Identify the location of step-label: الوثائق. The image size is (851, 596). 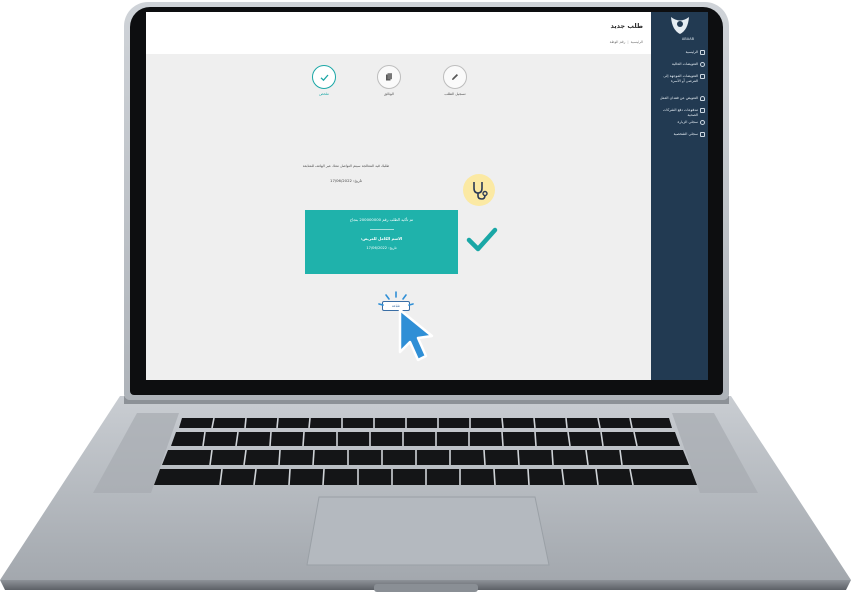
(389, 94).